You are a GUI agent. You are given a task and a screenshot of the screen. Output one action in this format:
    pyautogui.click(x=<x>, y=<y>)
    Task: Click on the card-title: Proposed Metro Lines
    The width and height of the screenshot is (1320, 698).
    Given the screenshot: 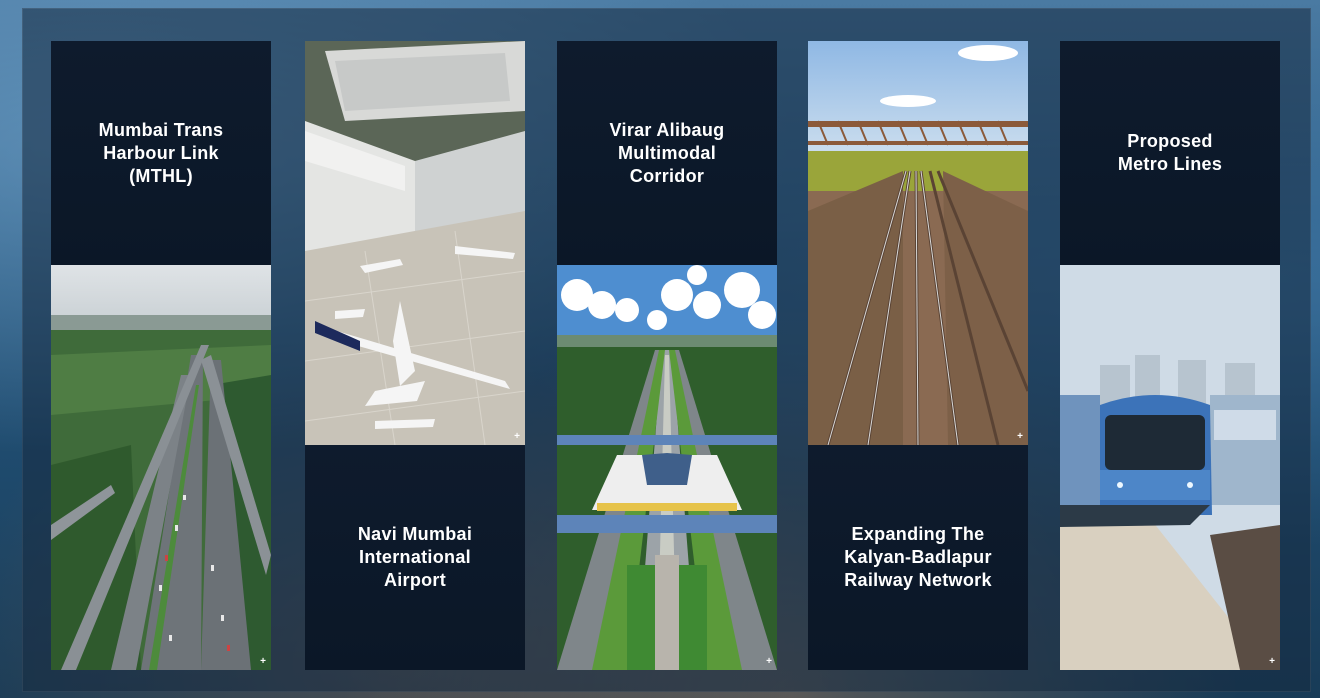 What is the action you would take?
    pyautogui.click(x=1170, y=152)
    